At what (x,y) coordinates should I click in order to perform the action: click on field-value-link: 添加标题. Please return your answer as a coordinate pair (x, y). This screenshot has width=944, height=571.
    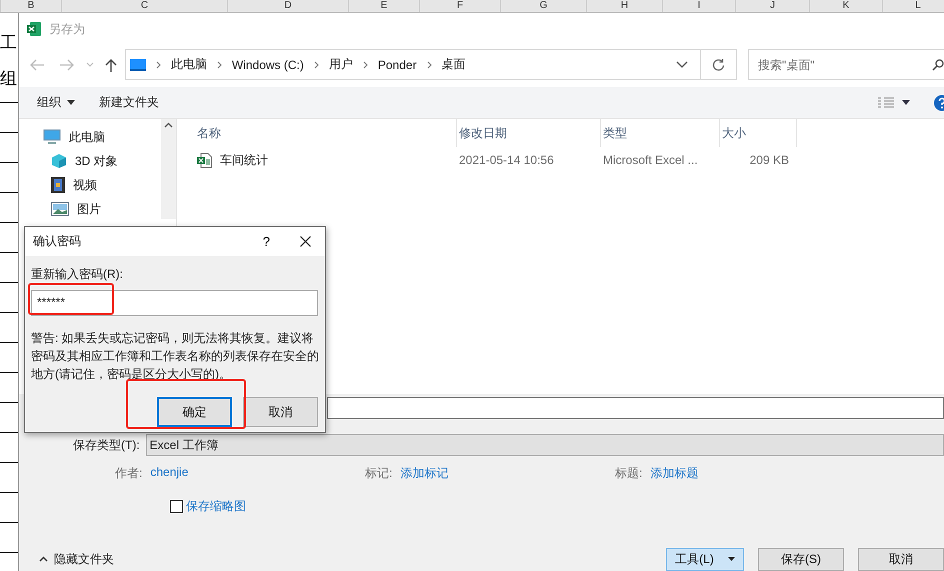
    Looking at the image, I should click on (674, 473).